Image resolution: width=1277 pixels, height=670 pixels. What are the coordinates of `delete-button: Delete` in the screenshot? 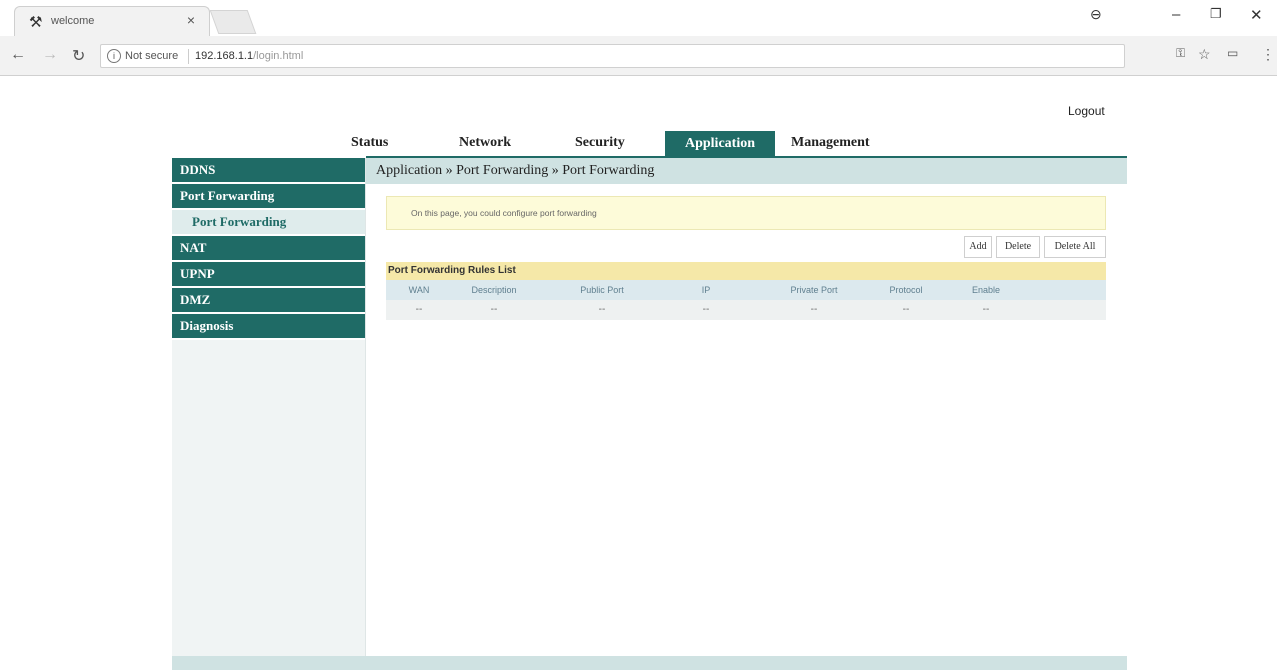 It's located at (1018, 247).